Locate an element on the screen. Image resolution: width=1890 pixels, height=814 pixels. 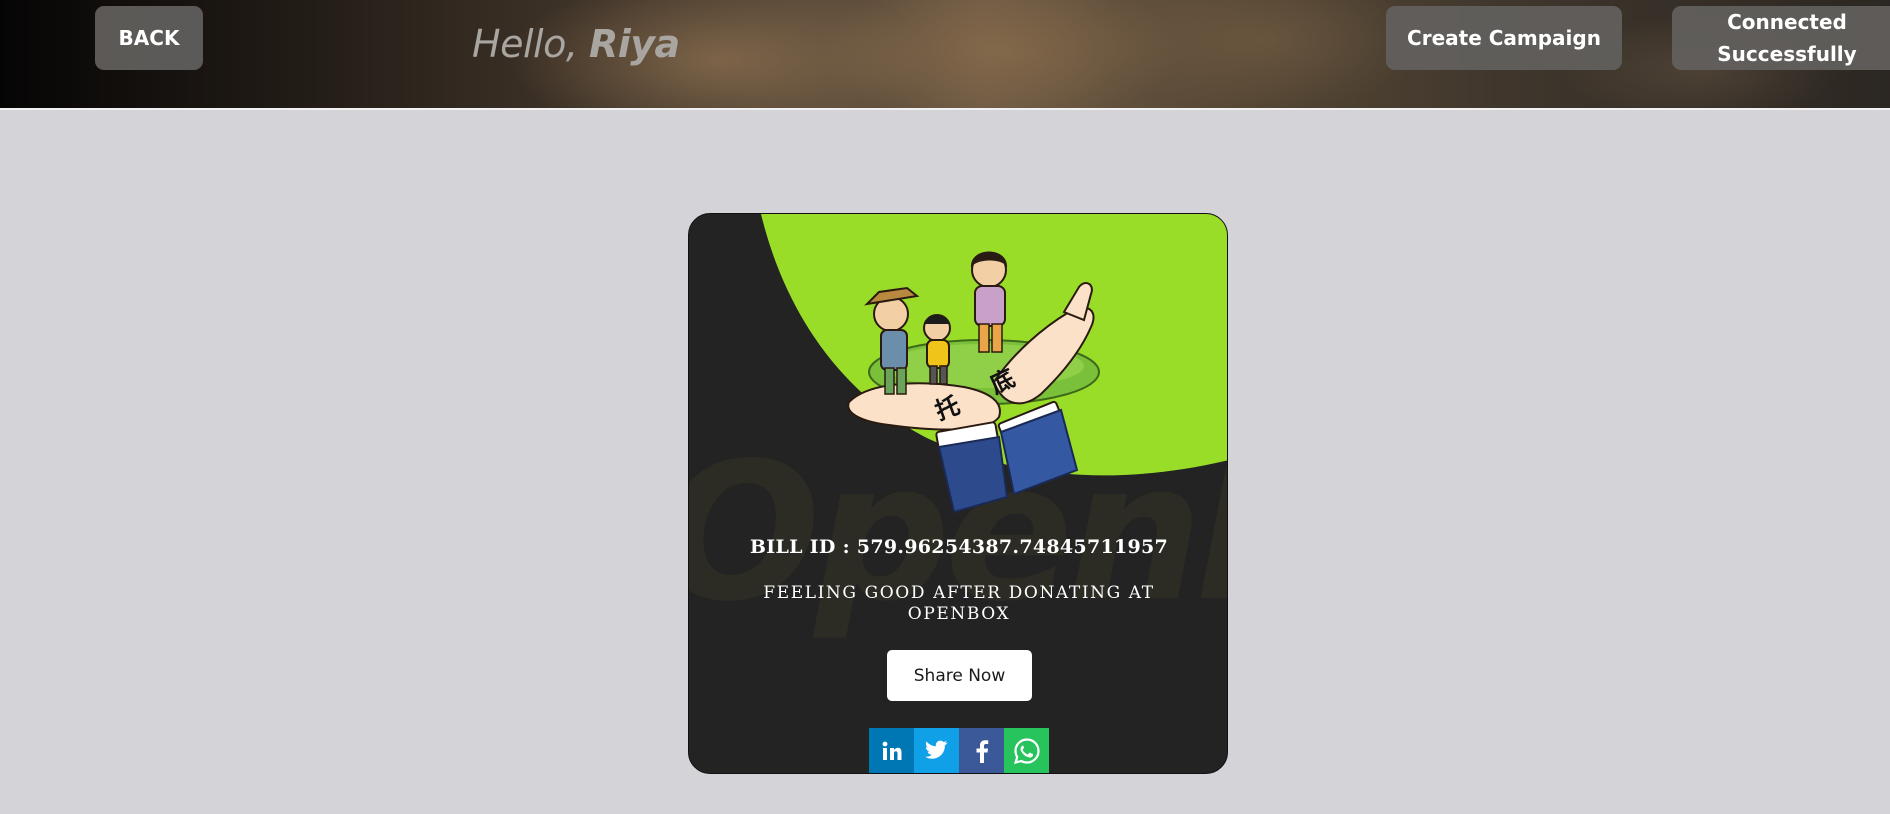
linkedin-icon is located at coordinates (891, 750).